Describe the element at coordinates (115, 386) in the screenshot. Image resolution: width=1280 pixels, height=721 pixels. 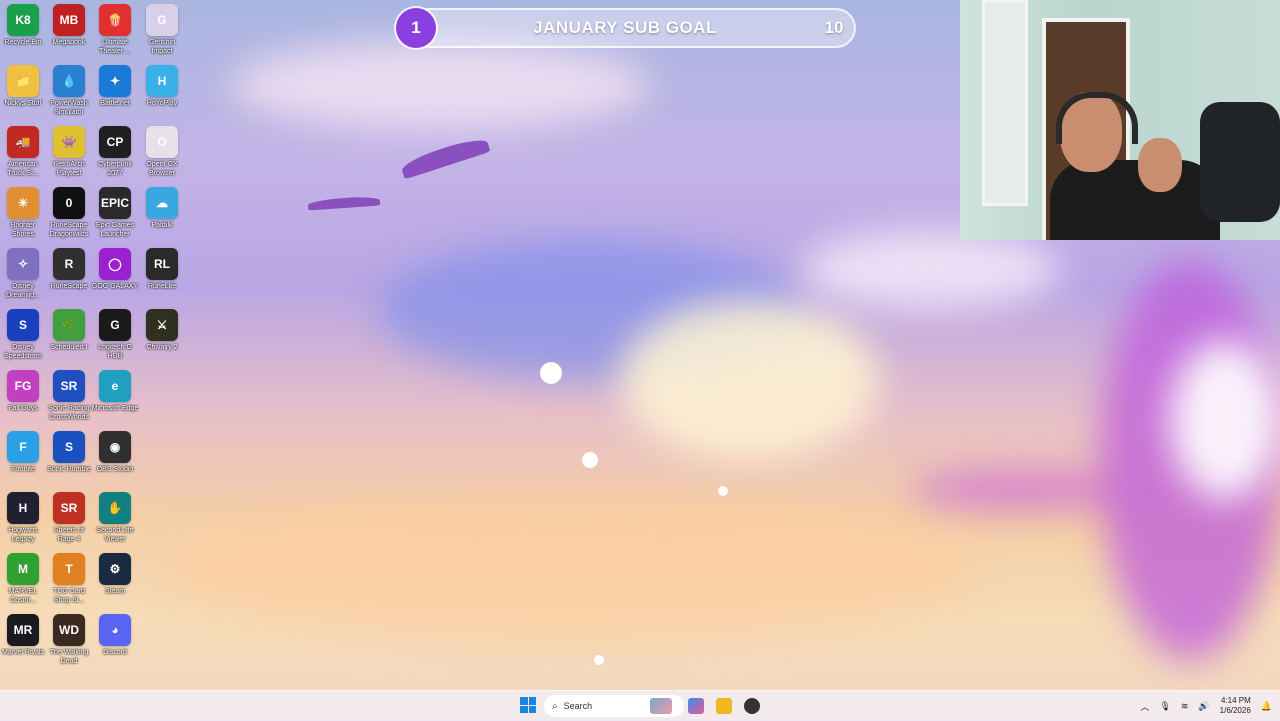
I see `edge-icon: e` at that location.